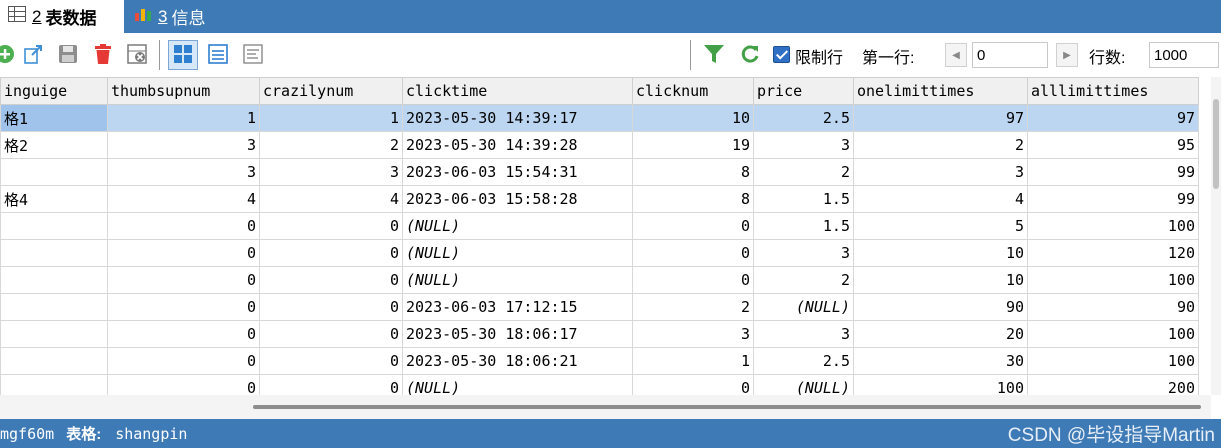 This screenshot has height=448, width=1221. Describe the element at coordinates (727, 407) in the screenshot. I see `horizontal-scroll-thumb` at that location.